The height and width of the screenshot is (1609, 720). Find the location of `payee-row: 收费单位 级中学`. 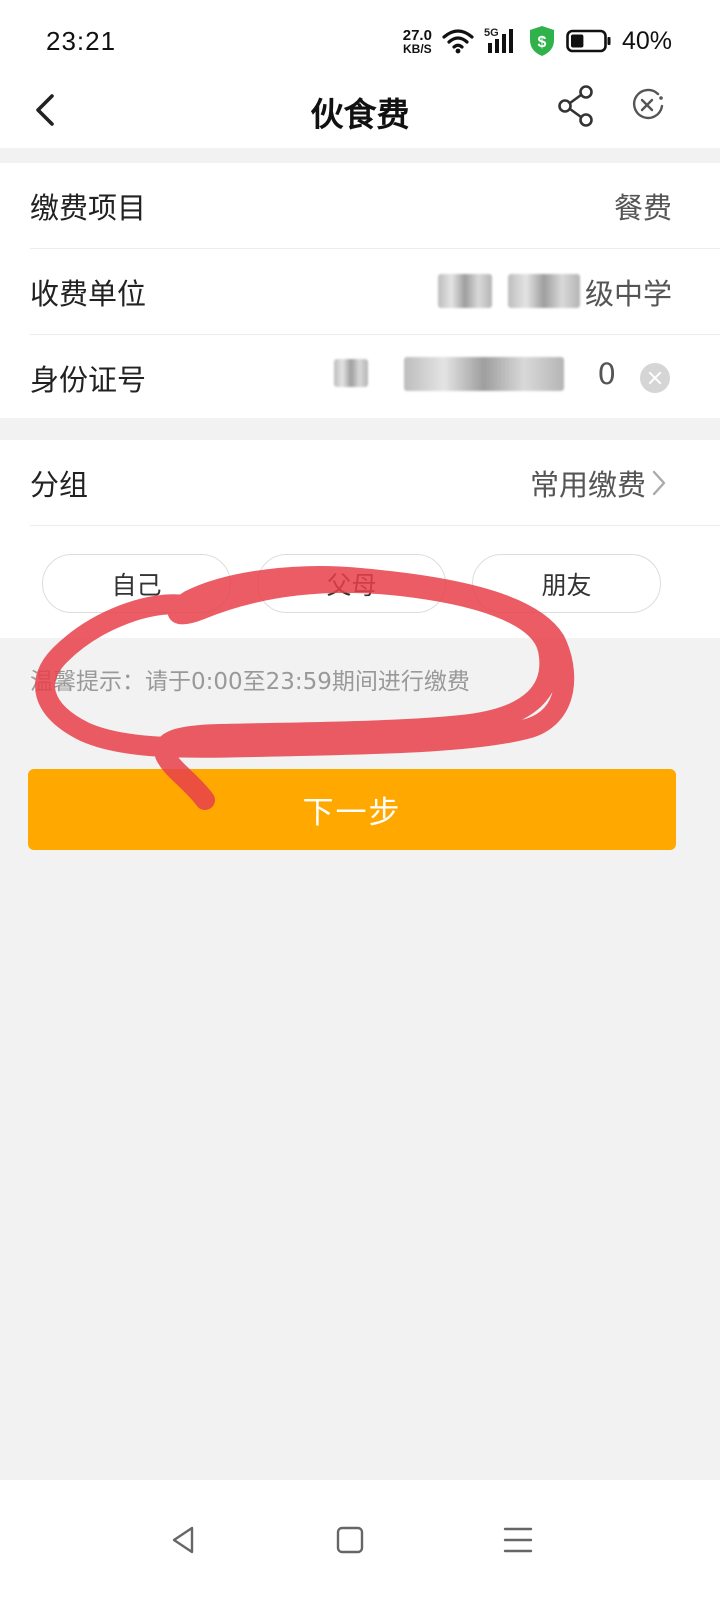

payee-row: 收费单位 级中学 is located at coordinates (360, 291).